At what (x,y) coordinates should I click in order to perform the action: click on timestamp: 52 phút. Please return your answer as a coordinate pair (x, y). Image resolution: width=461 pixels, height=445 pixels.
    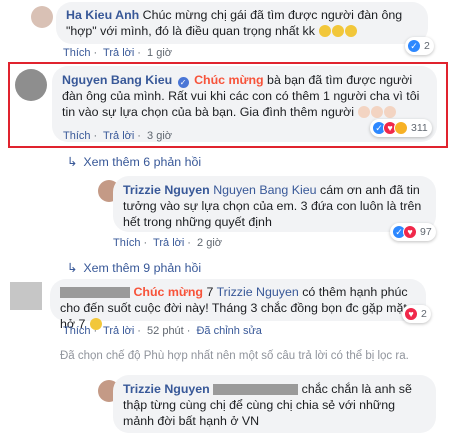
    Looking at the image, I should click on (165, 331).